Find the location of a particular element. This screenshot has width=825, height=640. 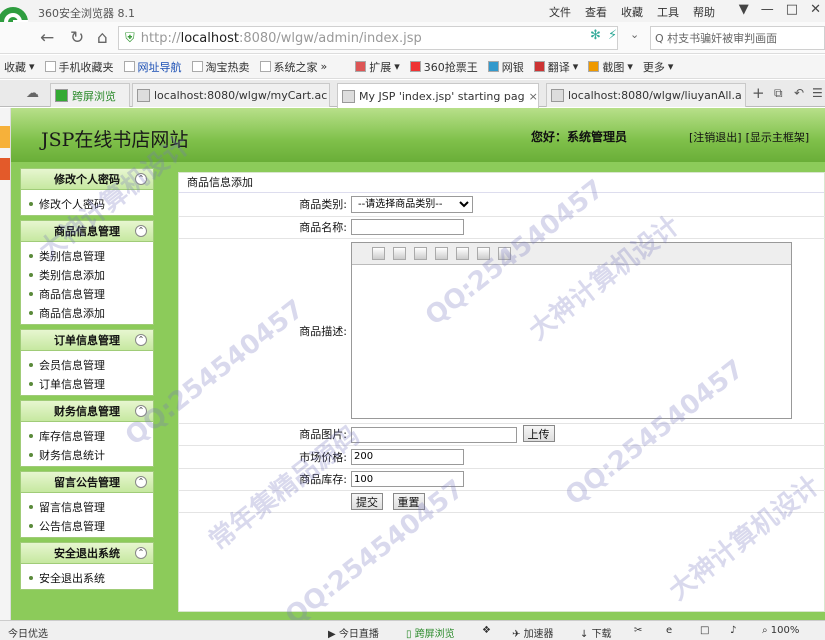

bookmark-tickets: 360抢票王 is located at coordinates (443, 67).